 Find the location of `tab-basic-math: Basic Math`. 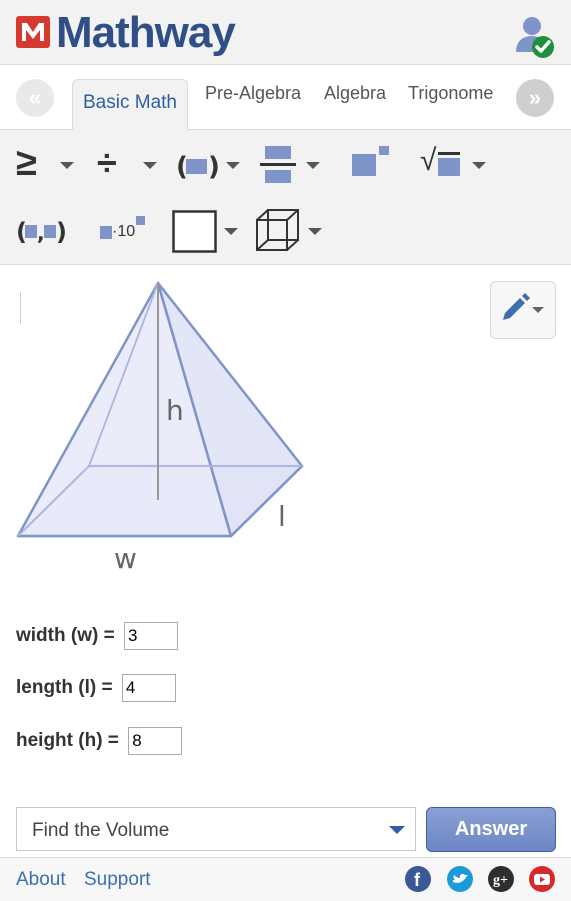

tab-basic-math: Basic Math is located at coordinates (130, 104).